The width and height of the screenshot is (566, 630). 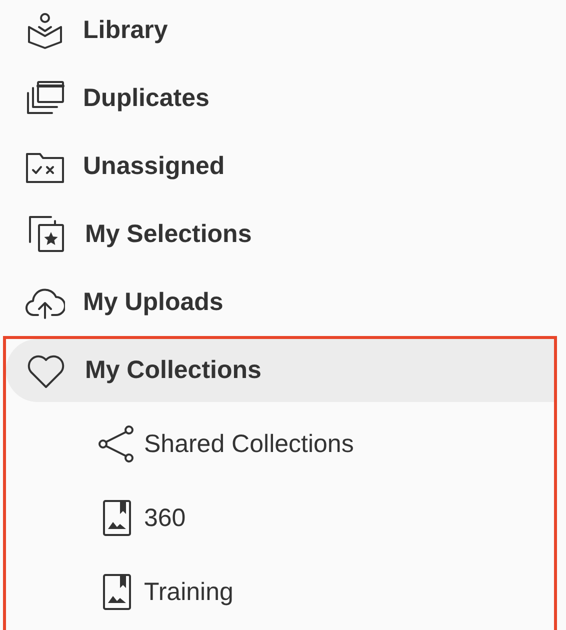 I want to click on share-icon, so click(x=117, y=444).